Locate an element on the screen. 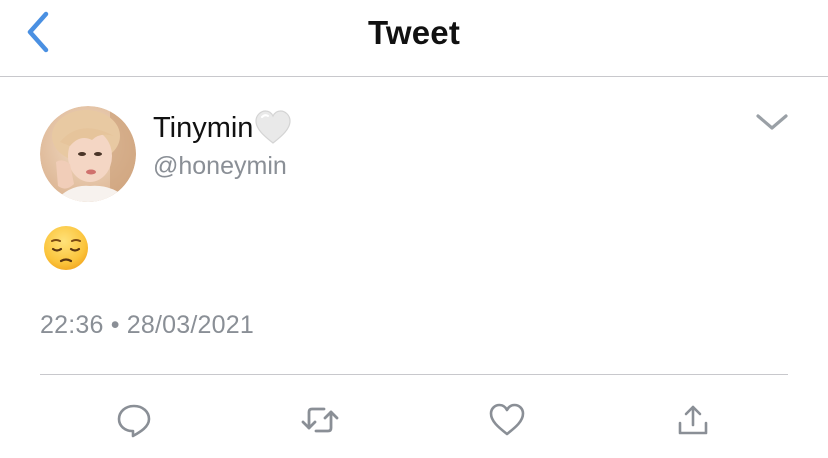 The width and height of the screenshot is (828, 458). white-heart-icon is located at coordinates (273, 127).